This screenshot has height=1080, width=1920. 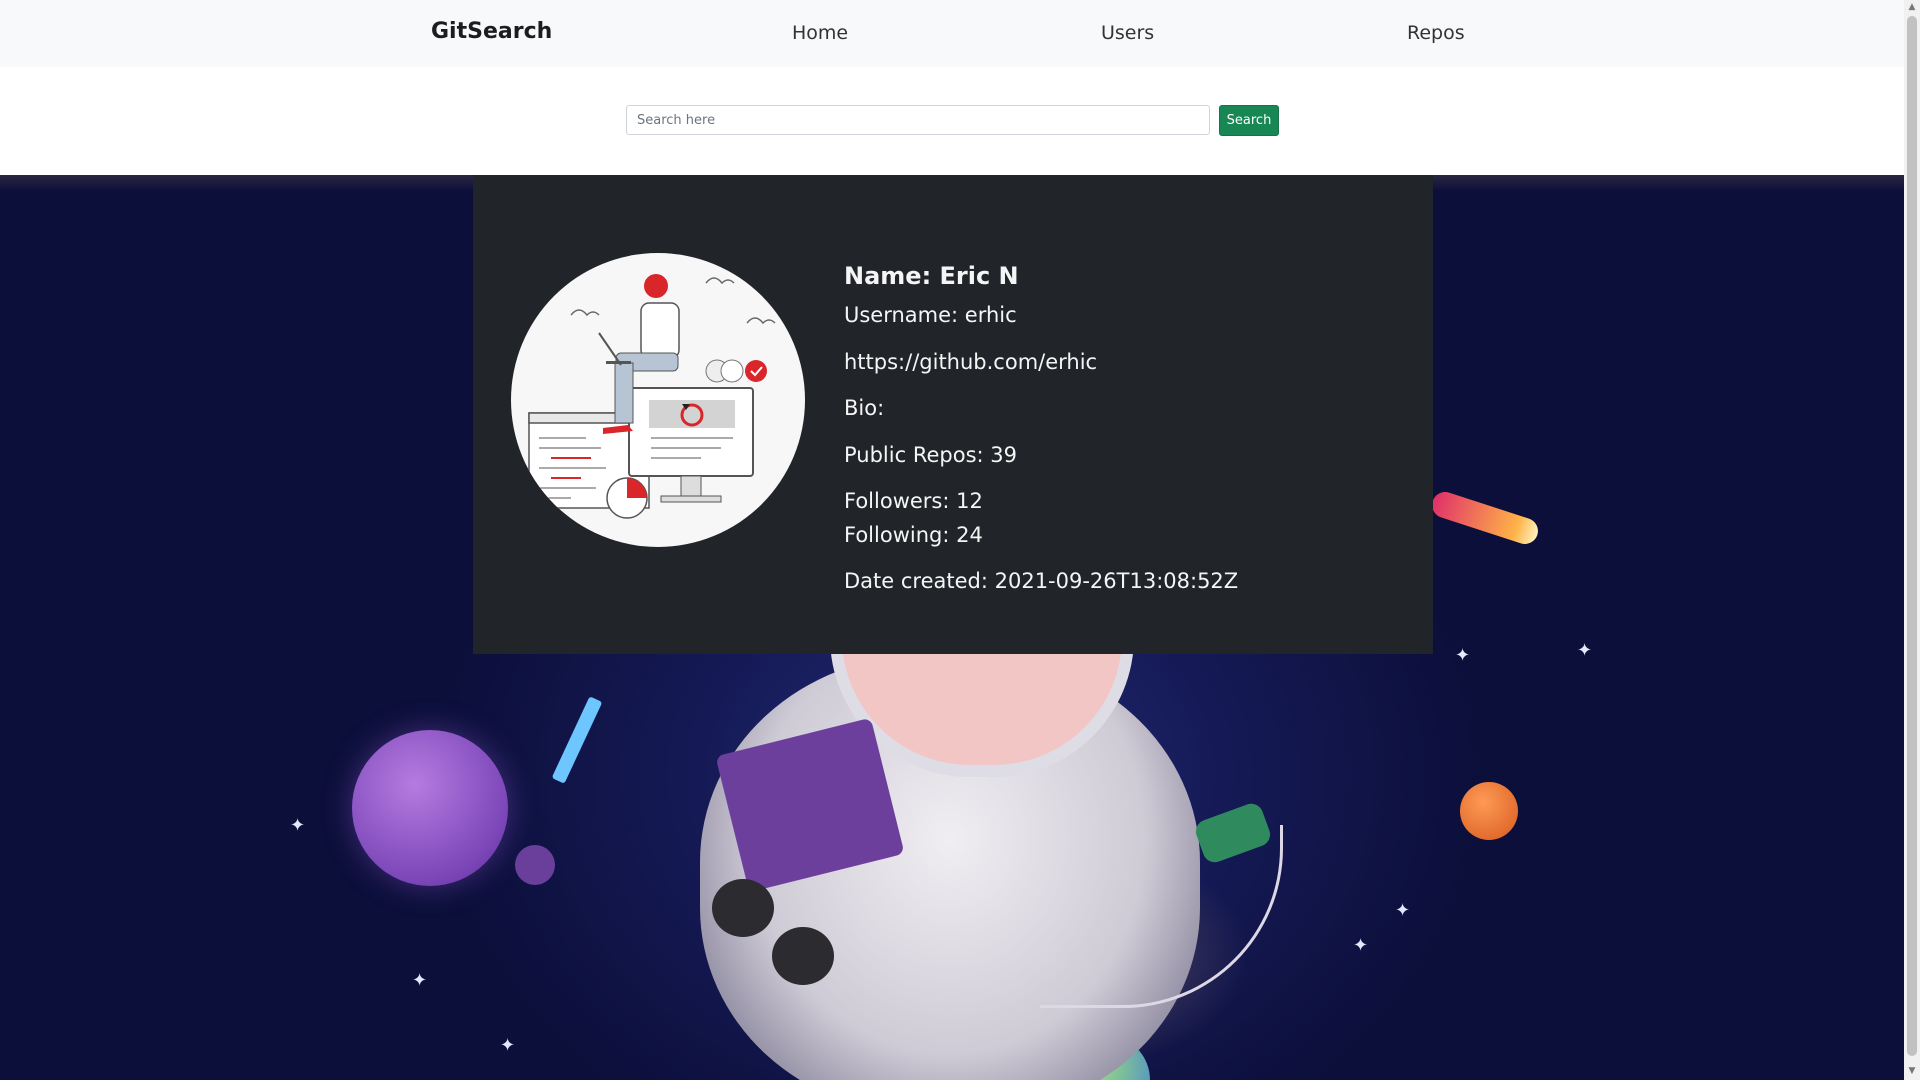 I want to click on astronaut-tether, so click(x=1161, y=916).